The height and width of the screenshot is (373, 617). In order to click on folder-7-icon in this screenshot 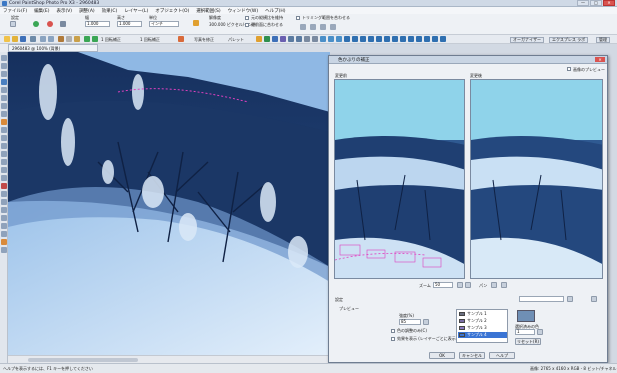, I will do `click(395, 39)`.